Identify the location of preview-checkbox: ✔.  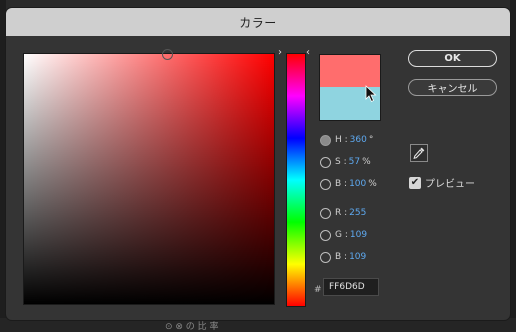
(415, 182).